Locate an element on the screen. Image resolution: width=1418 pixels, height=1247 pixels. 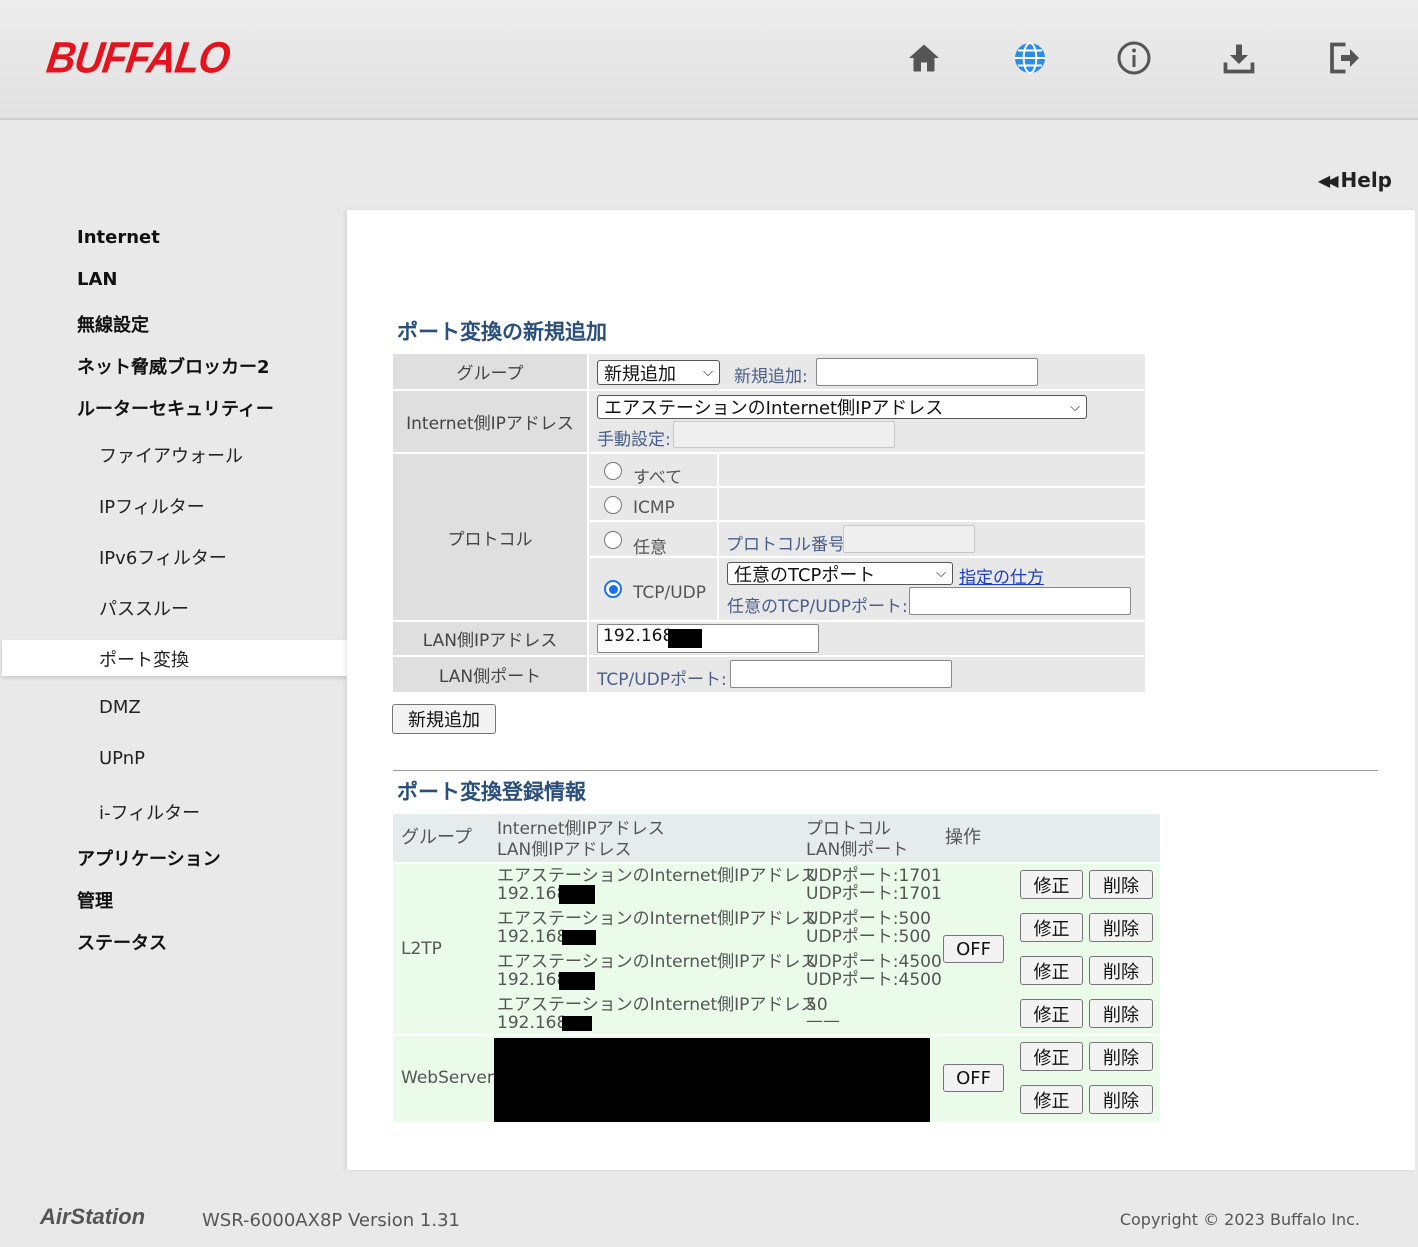
row3-port: UDPポート:4500 is located at coordinates (874, 980).